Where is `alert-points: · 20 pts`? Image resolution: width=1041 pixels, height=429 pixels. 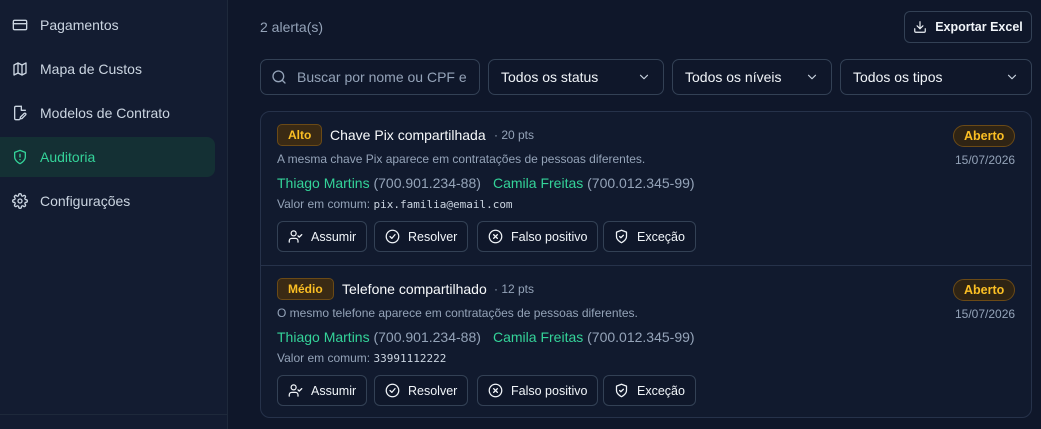 alert-points: · 20 pts is located at coordinates (514, 135).